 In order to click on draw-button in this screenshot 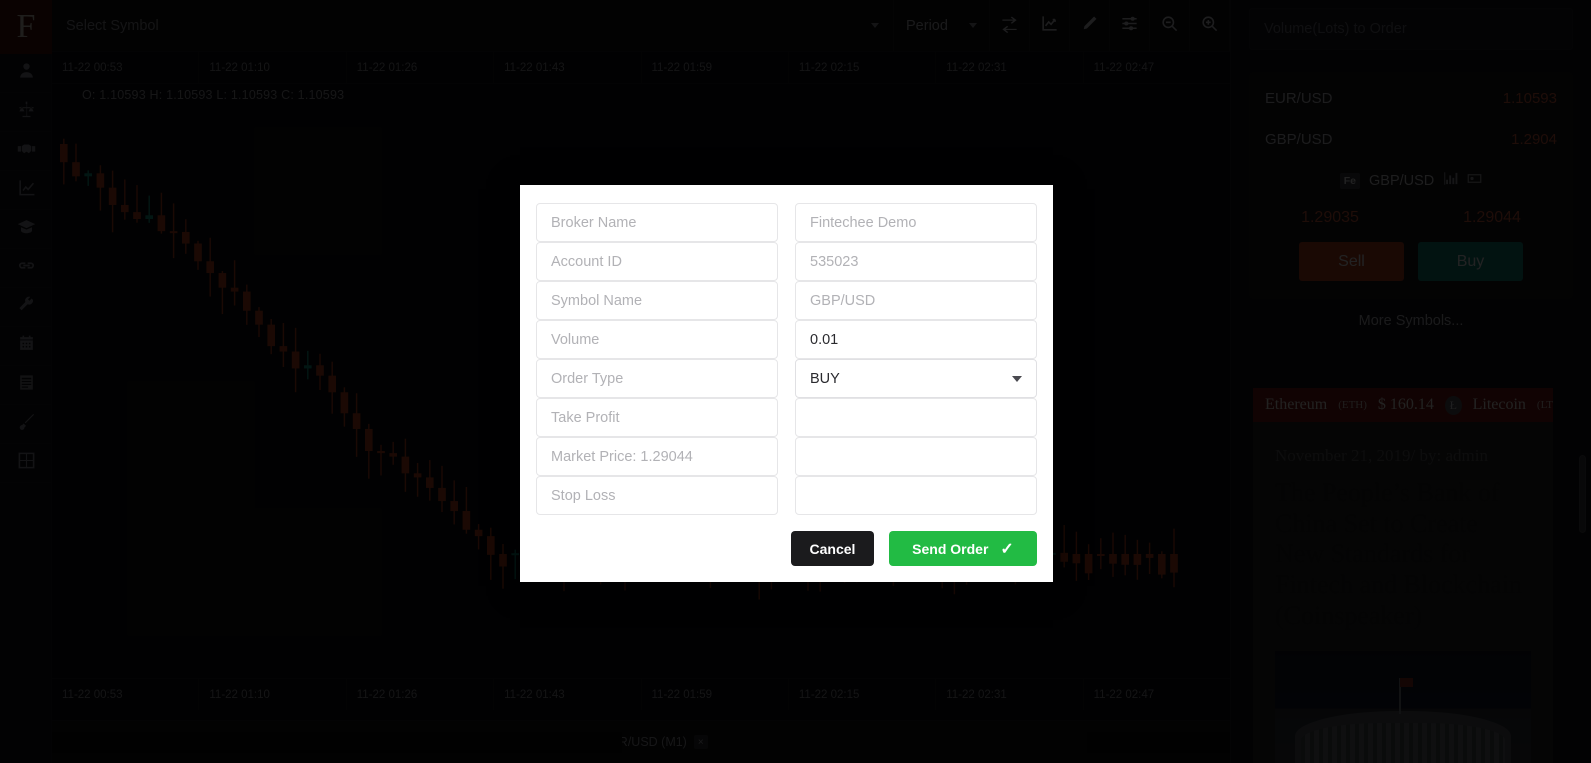, I will do `click(1090, 25)`.